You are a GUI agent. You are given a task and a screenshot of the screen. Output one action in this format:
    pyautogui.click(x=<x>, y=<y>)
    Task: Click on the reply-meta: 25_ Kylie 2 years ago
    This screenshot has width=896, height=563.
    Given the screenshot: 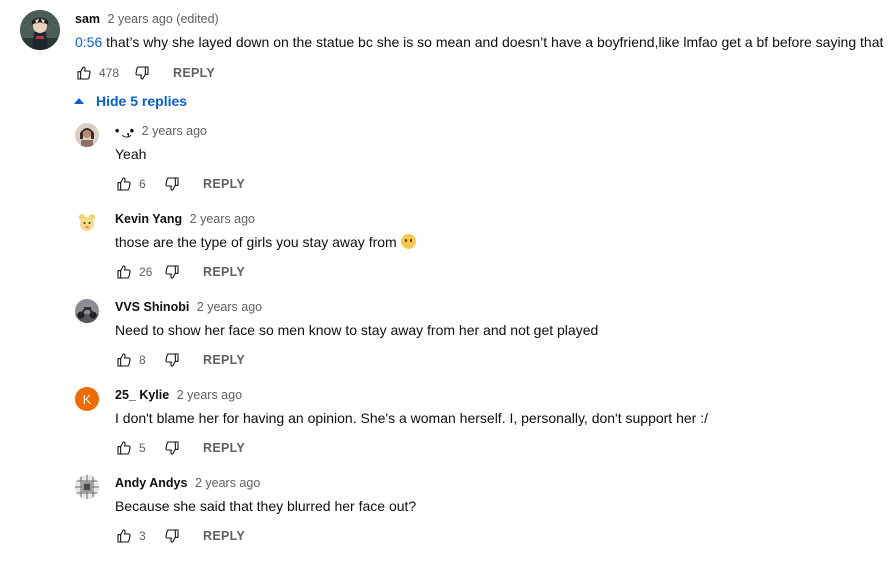 What is the action you would take?
    pyautogui.click(x=500, y=395)
    